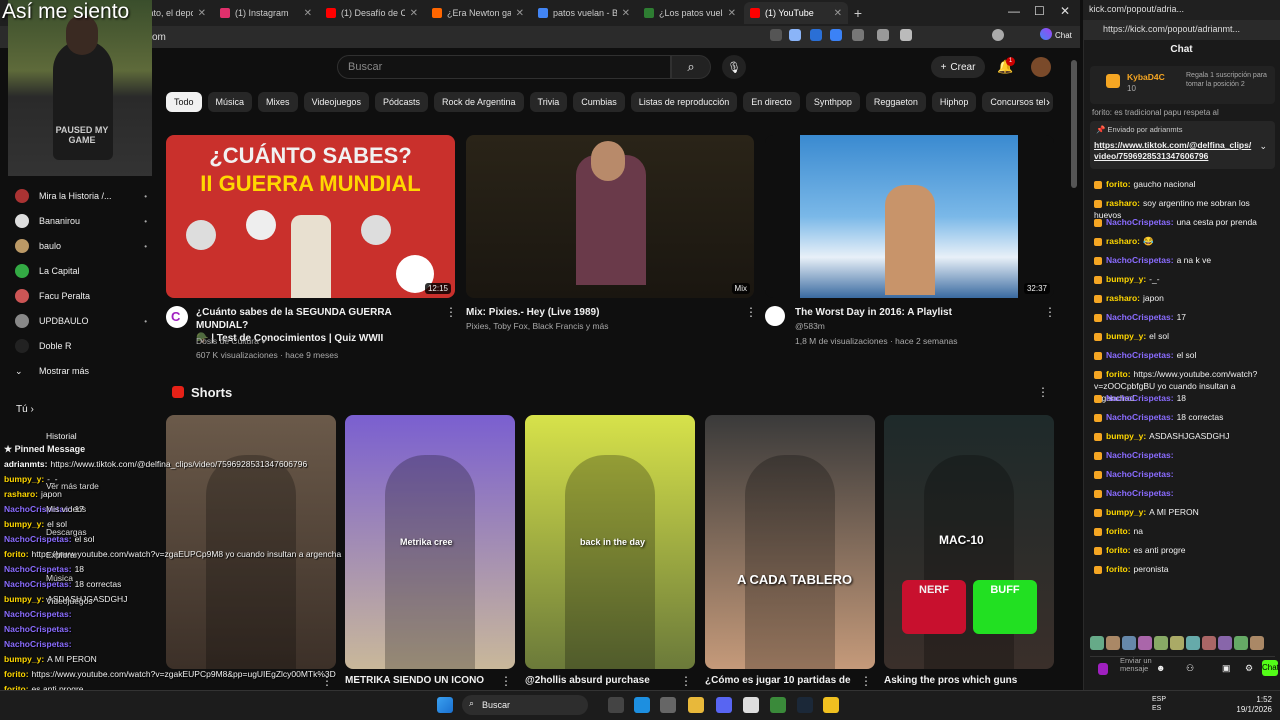 The image size is (1280, 720). What do you see at coordinates (1254, 705) in the screenshot?
I see `system-clock: 1:52 19/1/2026` at bounding box center [1254, 705].